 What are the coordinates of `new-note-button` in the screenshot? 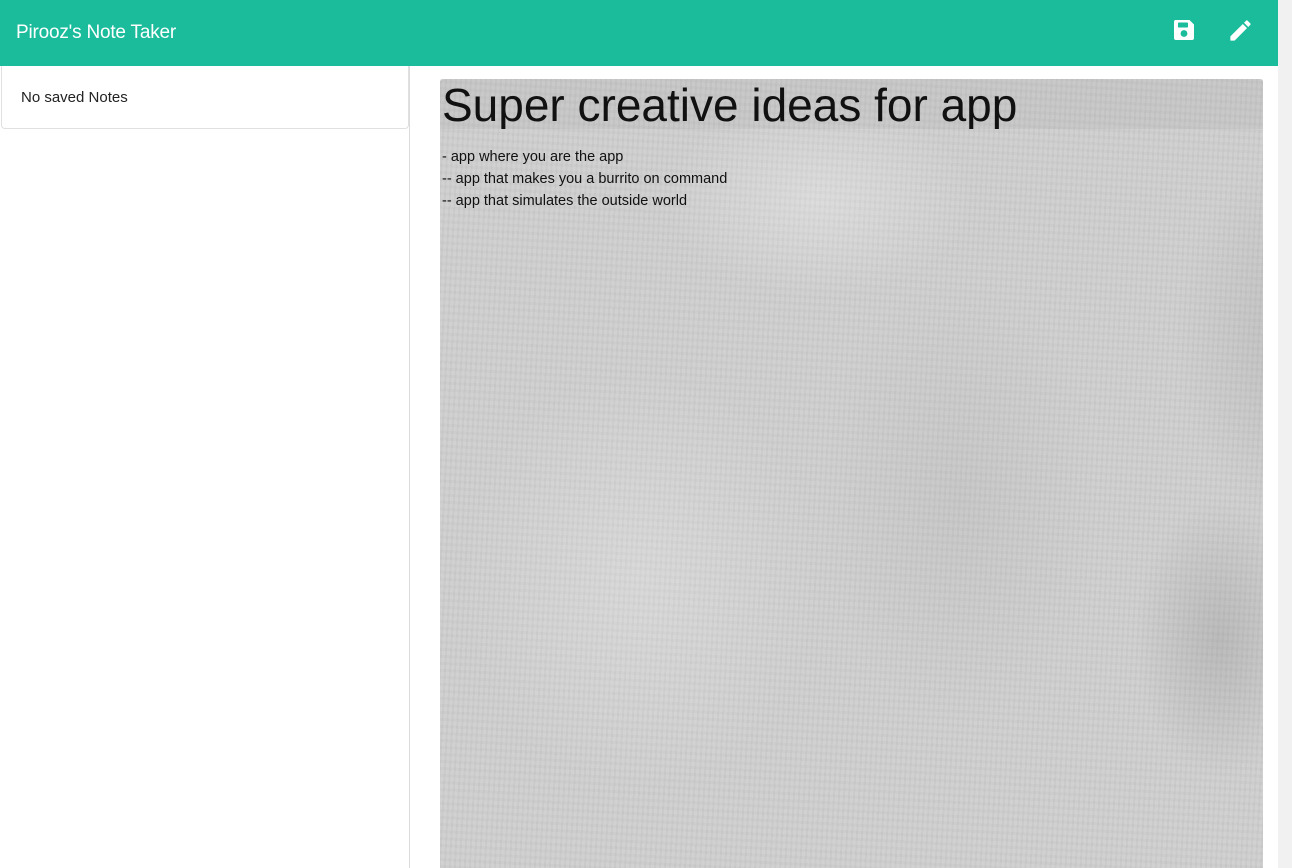 It's located at (1240, 30).